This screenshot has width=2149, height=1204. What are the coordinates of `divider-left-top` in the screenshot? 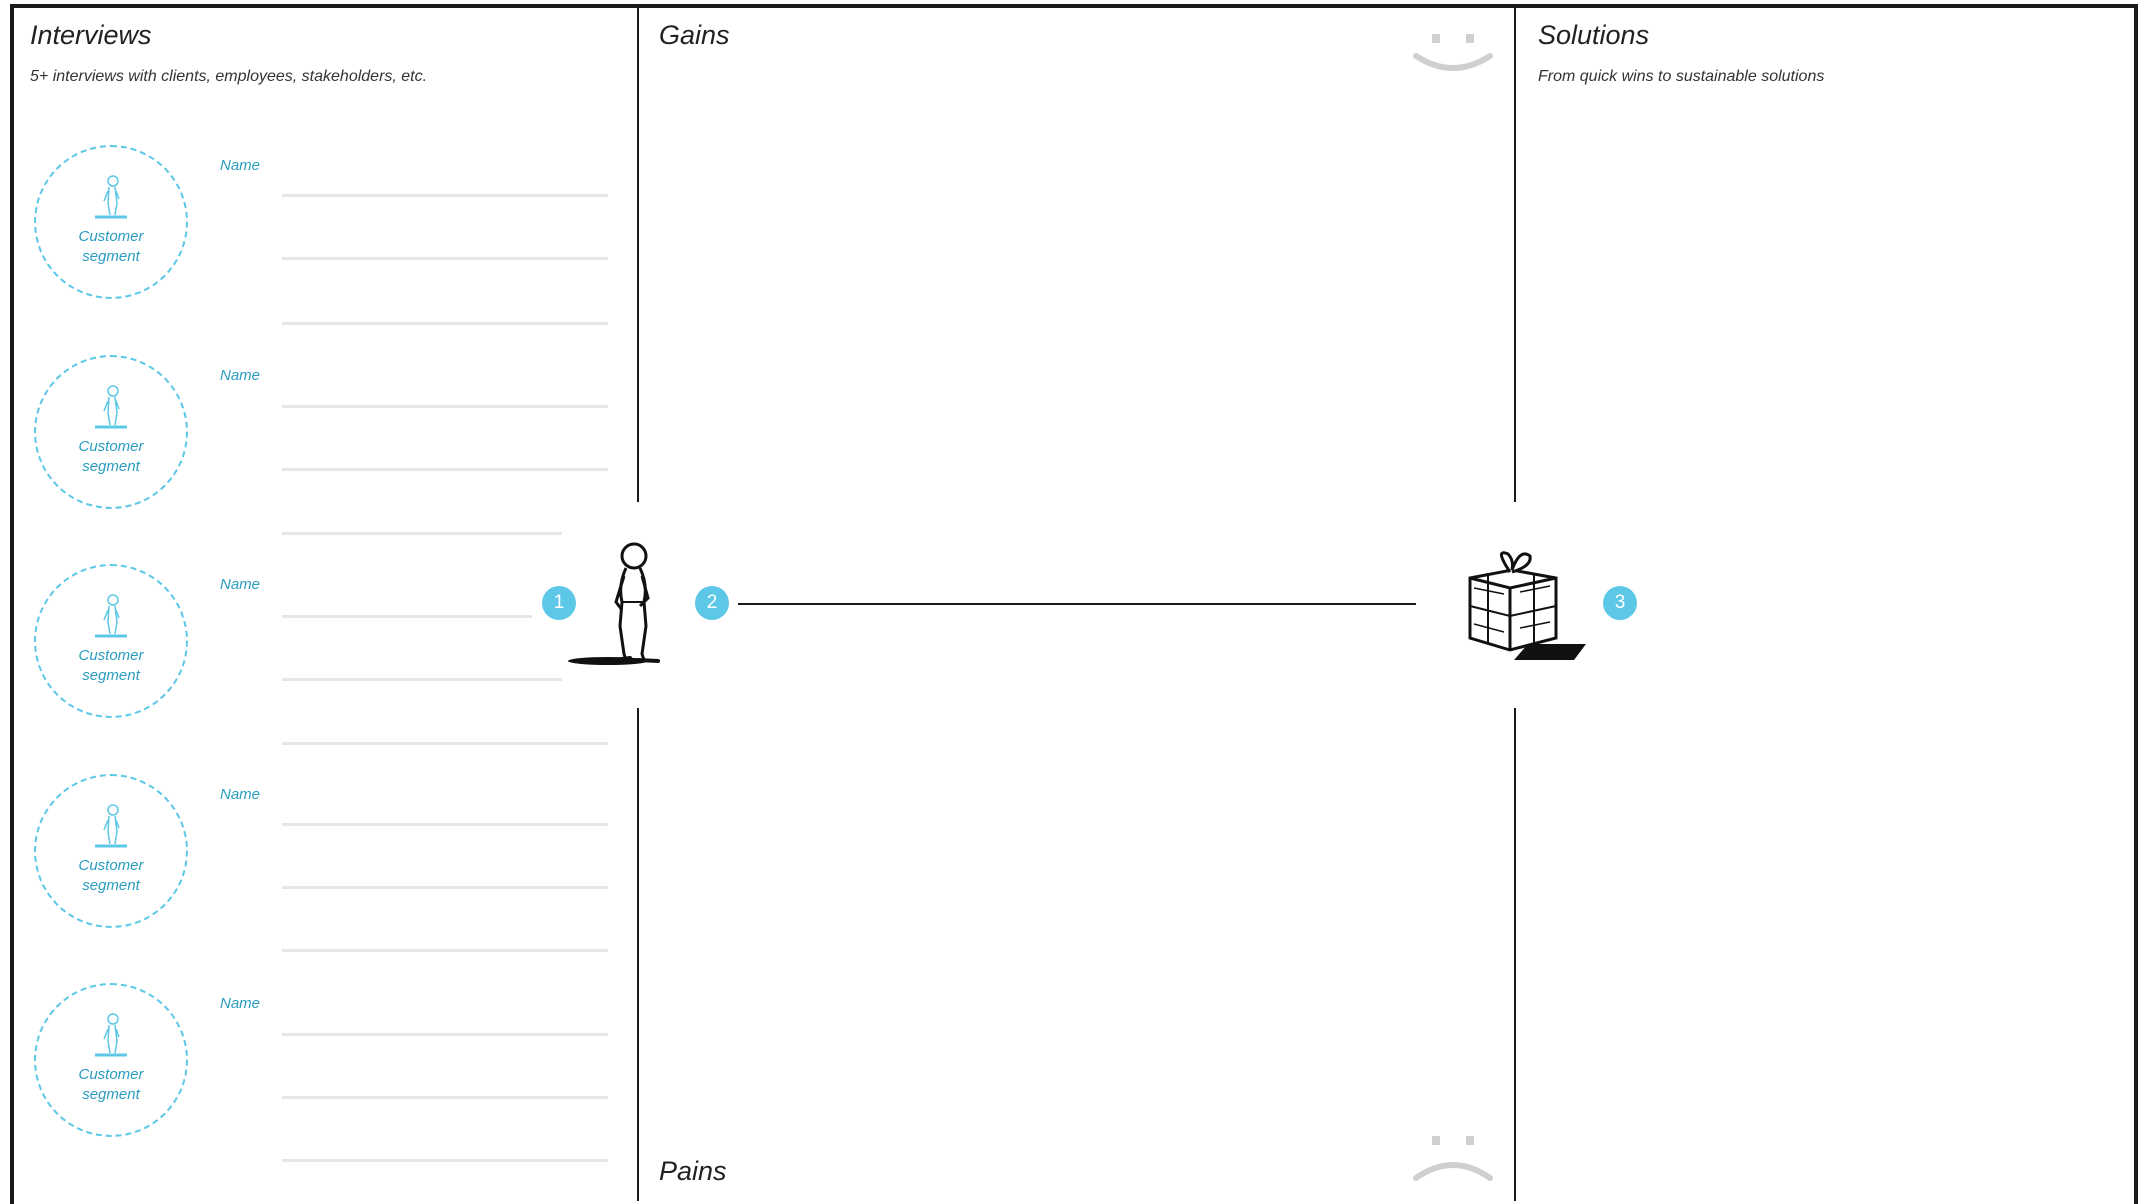 It's located at (638, 254).